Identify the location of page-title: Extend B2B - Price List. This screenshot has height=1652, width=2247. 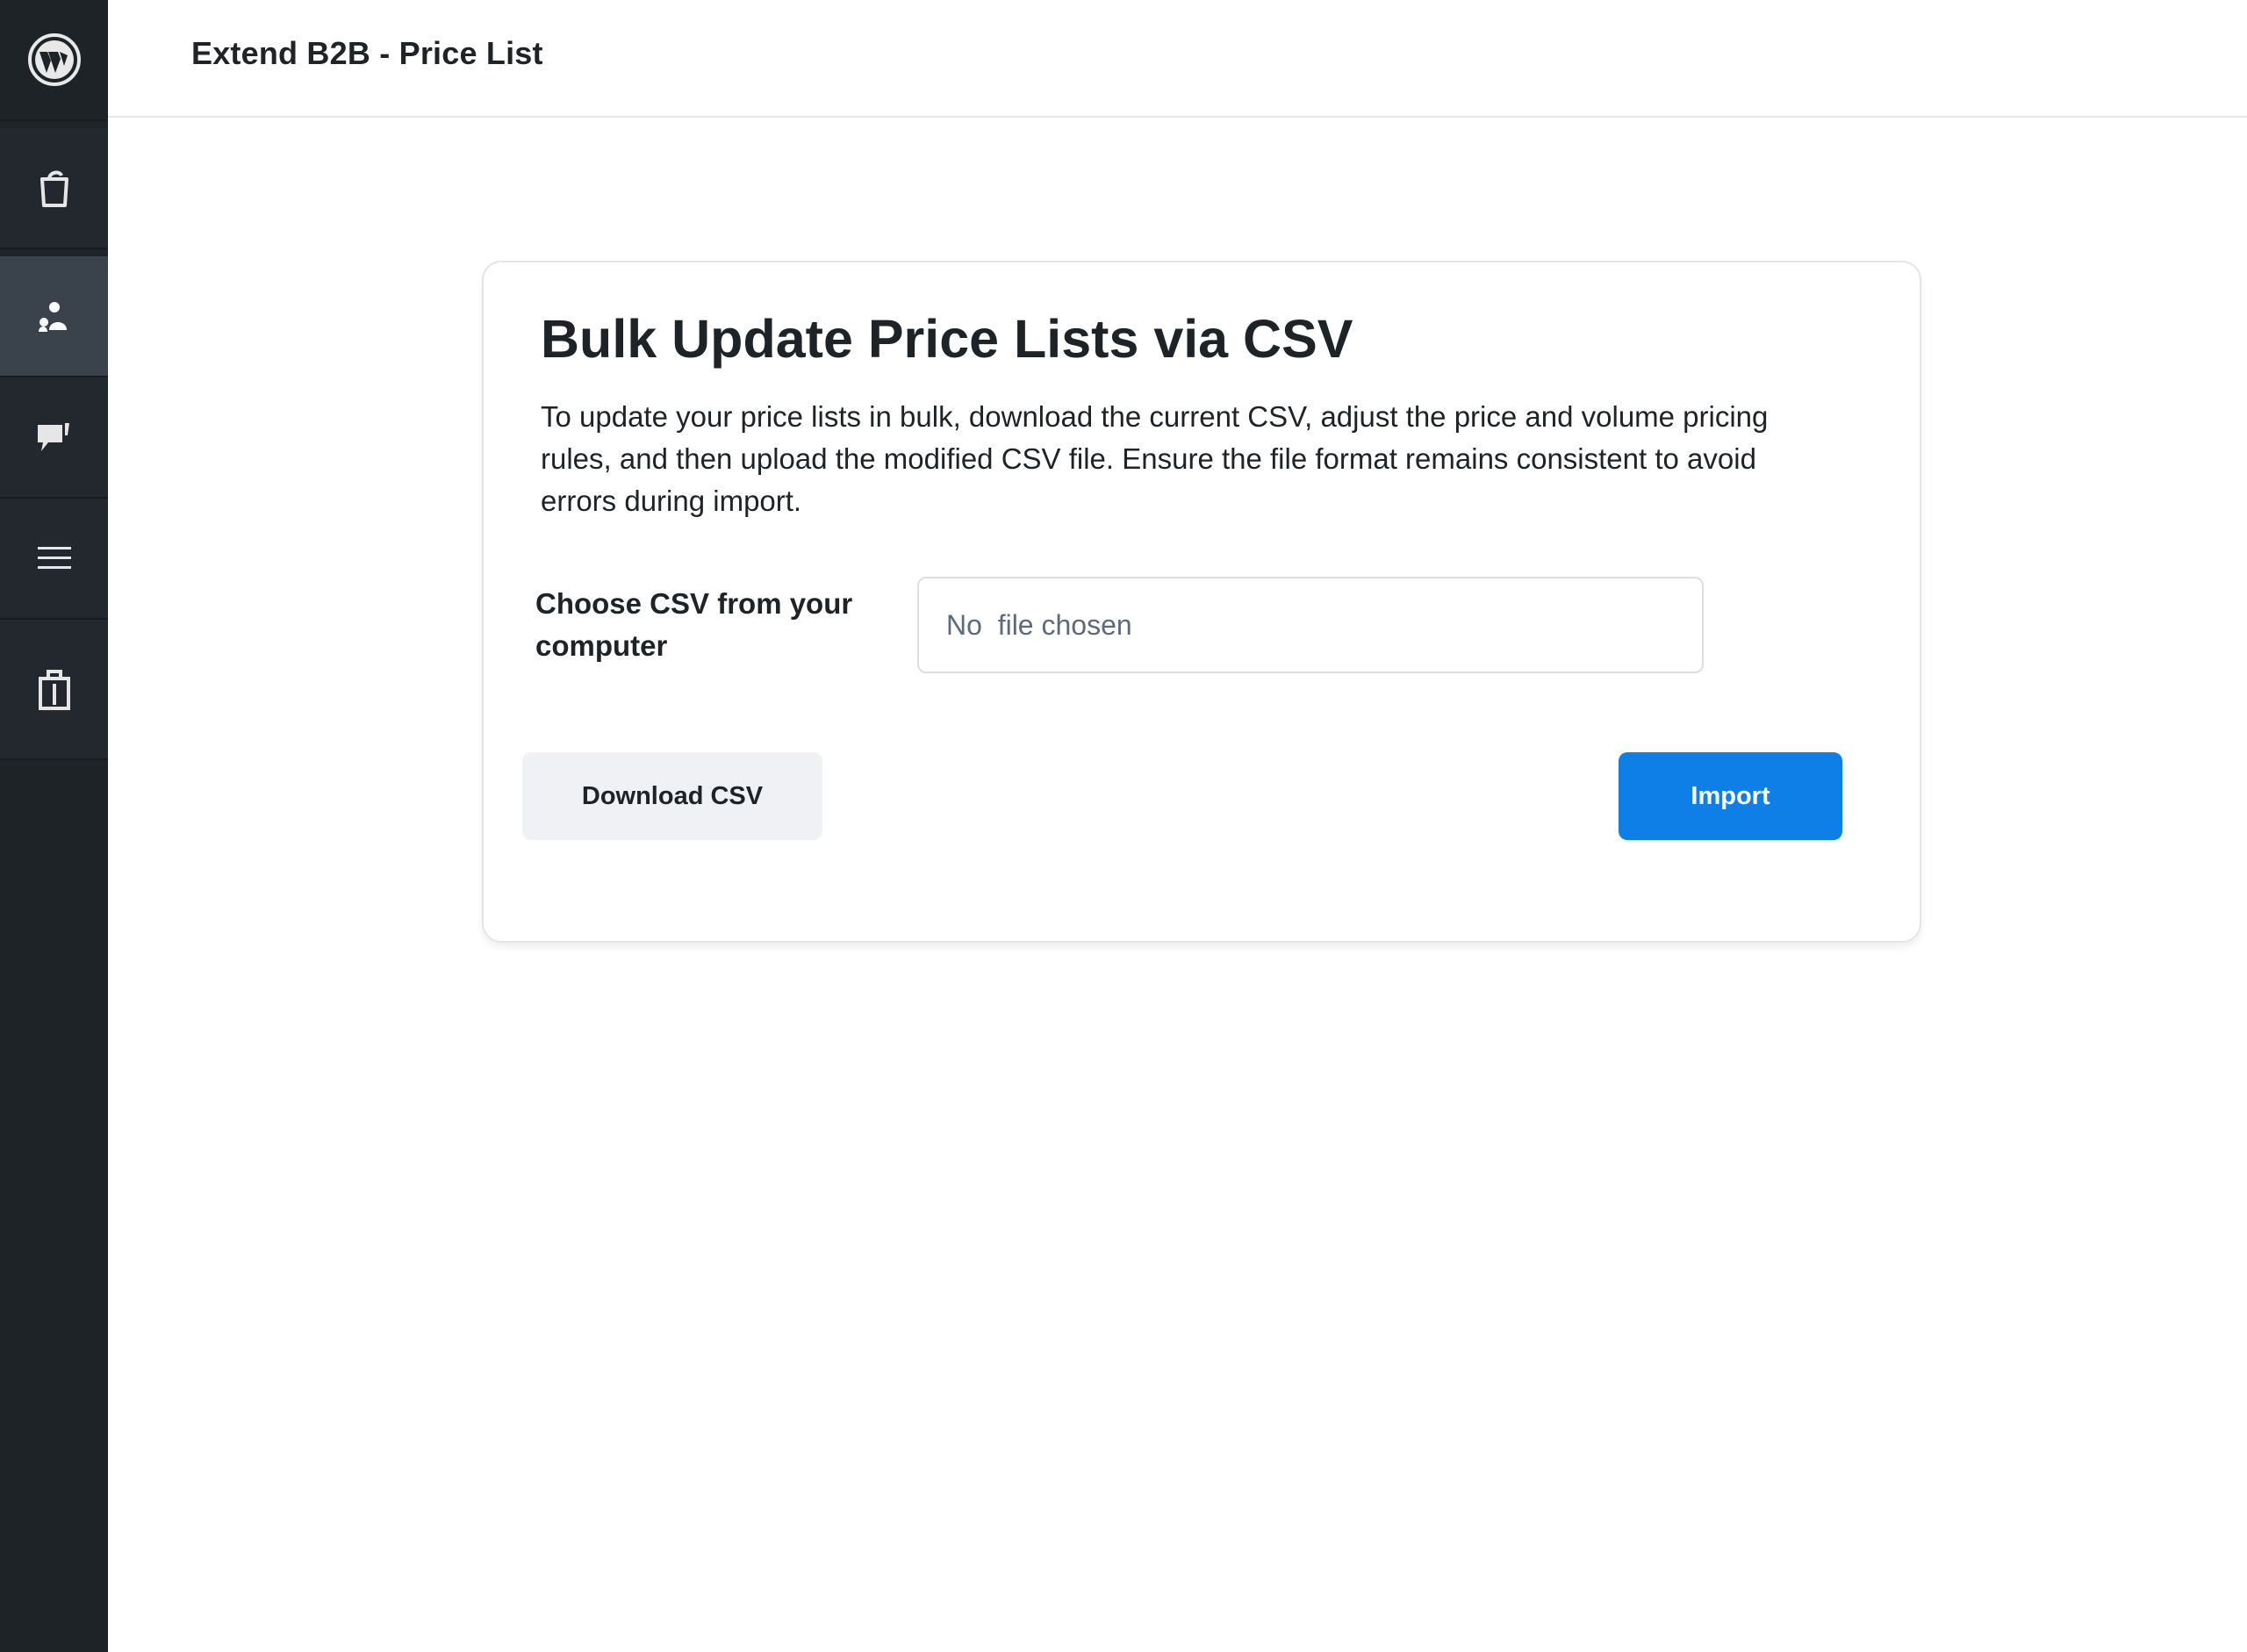
(367, 53).